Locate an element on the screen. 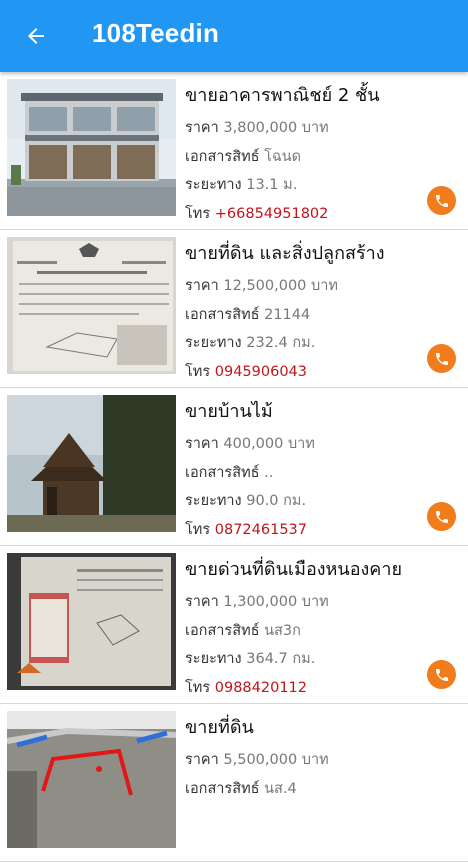 Image resolution: width=468 pixels, height=862 pixels. price-row: ราคา 3,800,000 บาท is located at coordinates (321, 128).